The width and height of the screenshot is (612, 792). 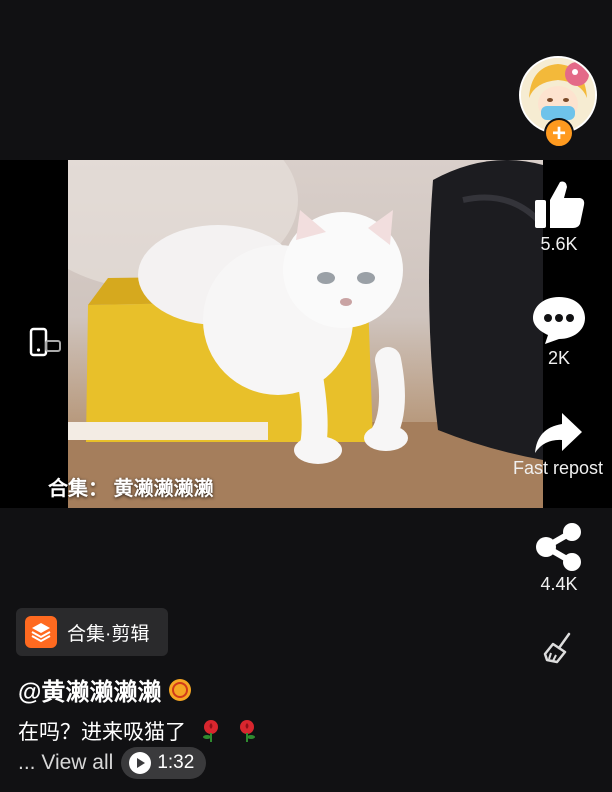 I want to click on comment-button: 2K, so click(x=559, y=331).